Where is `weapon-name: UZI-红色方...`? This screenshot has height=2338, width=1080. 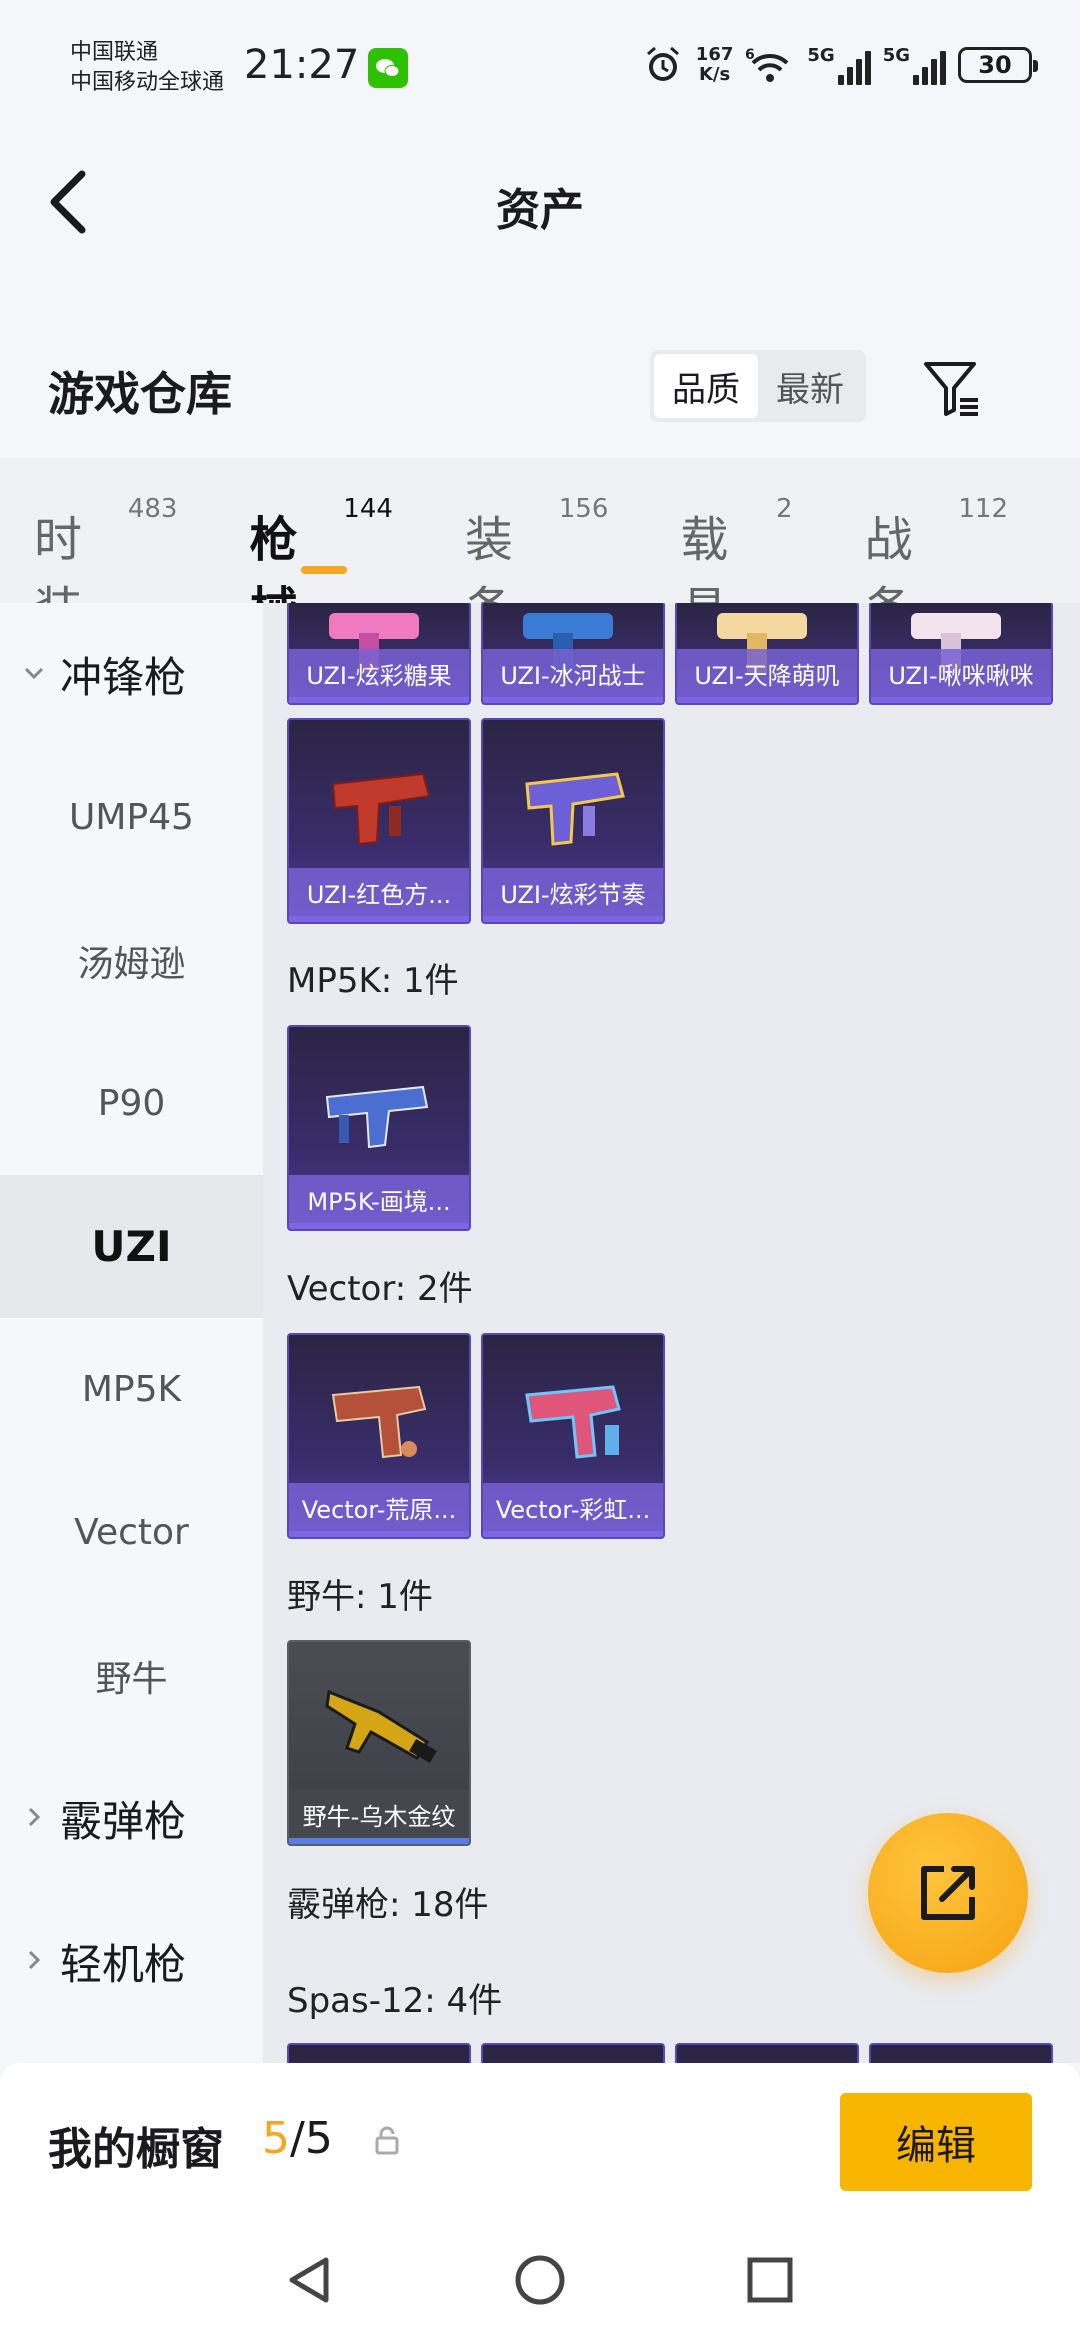
weapon-name: UZI-红色方... is located at coordinates (379, 892).